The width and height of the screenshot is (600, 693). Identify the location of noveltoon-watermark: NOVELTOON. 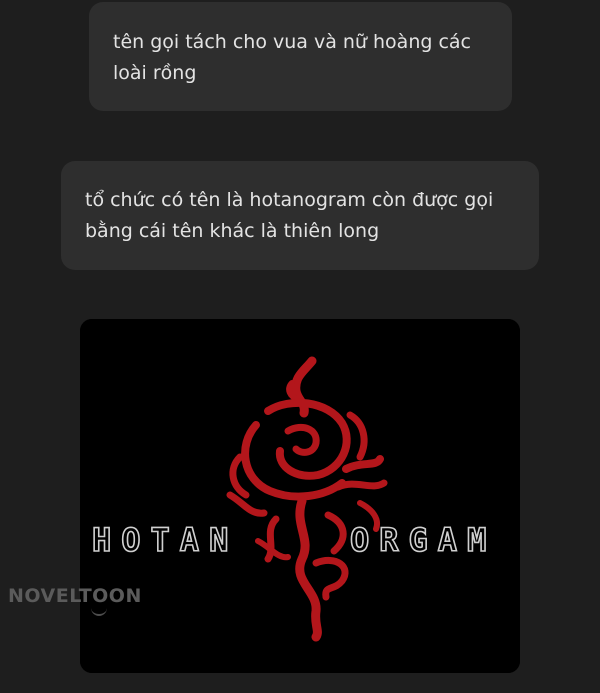
(75, 596).